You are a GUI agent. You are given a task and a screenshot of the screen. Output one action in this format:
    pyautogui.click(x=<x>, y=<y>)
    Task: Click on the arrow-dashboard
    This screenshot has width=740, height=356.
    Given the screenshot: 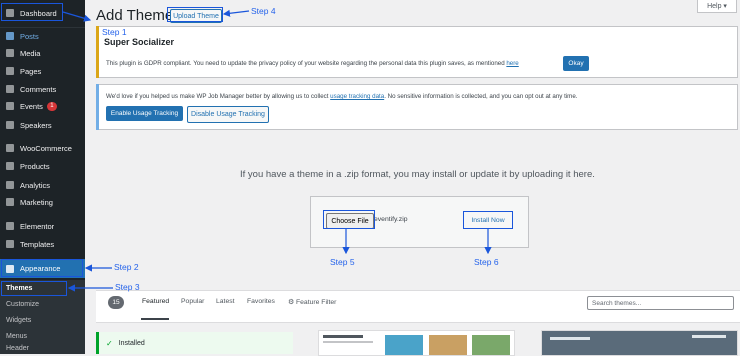 What is the action you would take?
    pyautogui.click(x=77, y=16)
    